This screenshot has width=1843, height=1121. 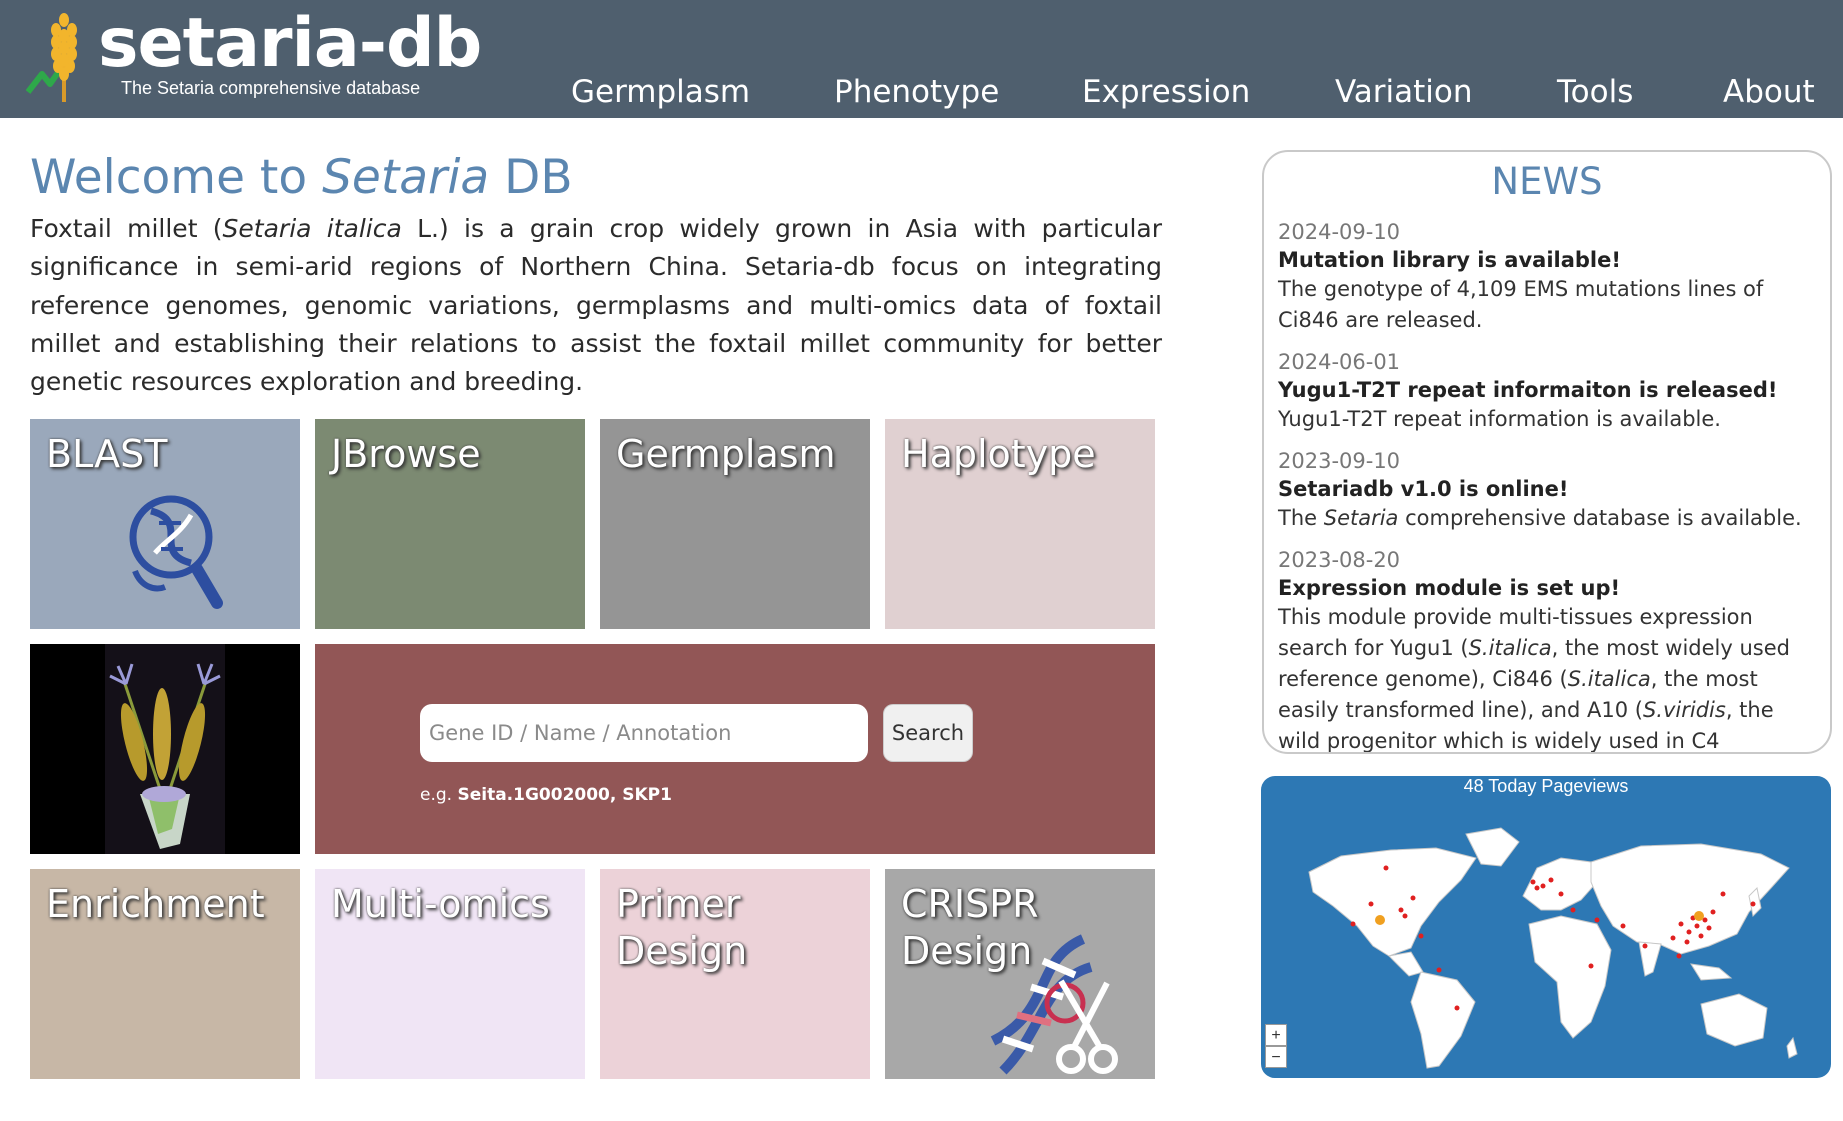 I want to click on tile-primer-design: Primer Design, so click(x=735, y=974).